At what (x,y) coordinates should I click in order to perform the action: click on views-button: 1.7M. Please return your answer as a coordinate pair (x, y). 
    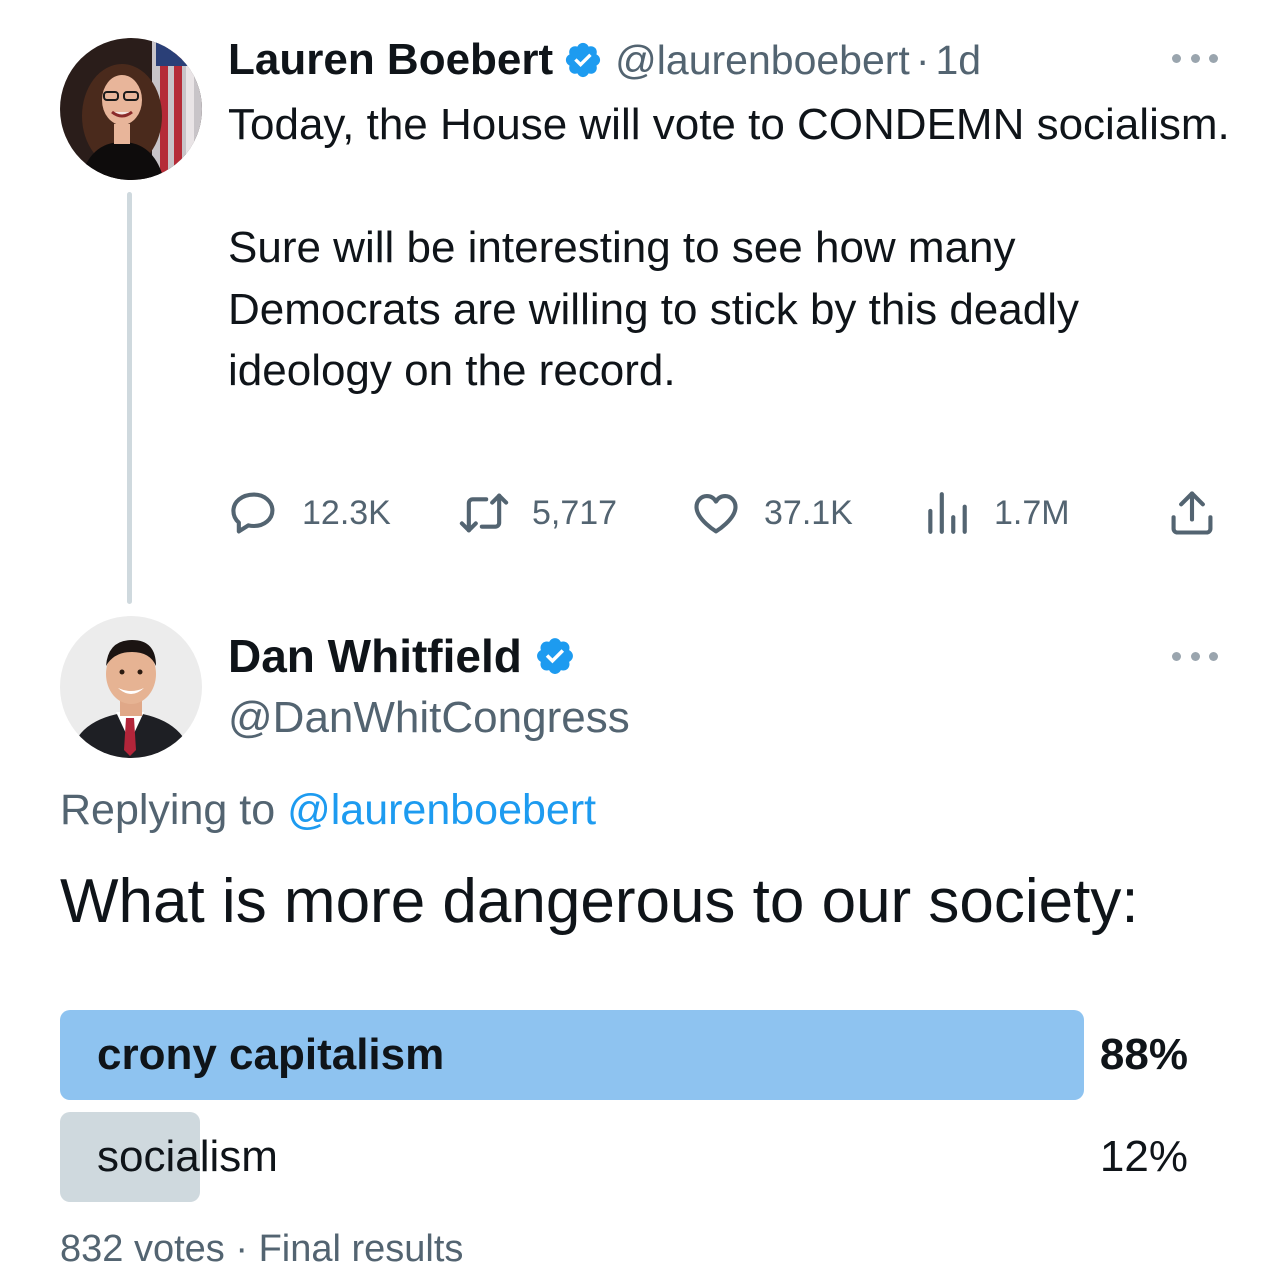
    Looking at the image, I should click on (996, 513).